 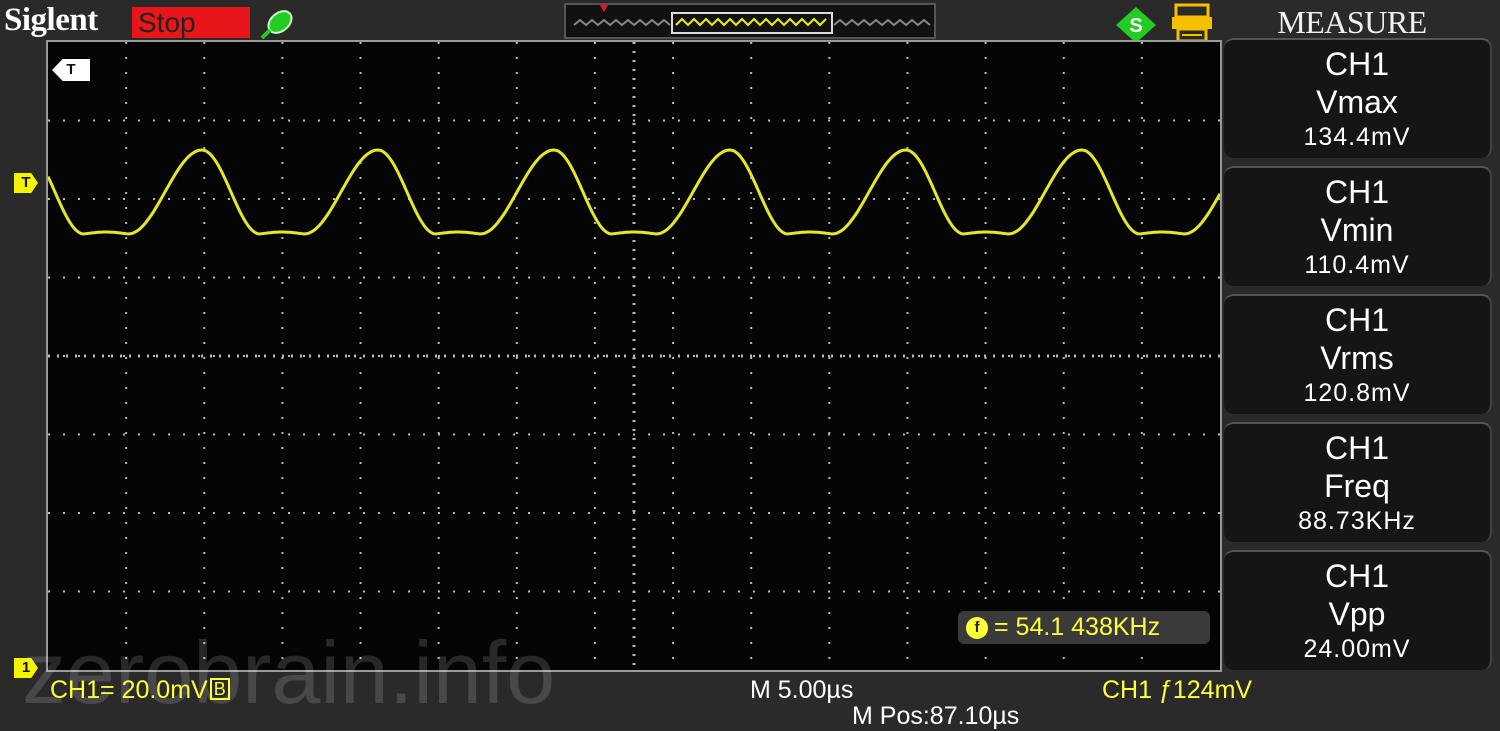 What do you see at coordinates (1357, 358) in the screenshot?
I see `measure-parameter: Vrms` at bounding box center [1357, 358].